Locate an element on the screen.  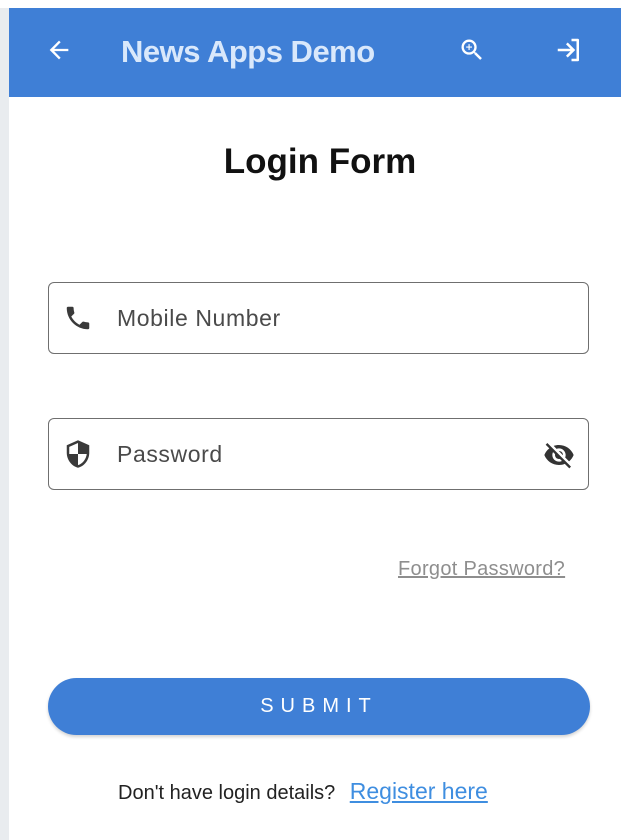
eye-off-icon is located at coordinates (559, 455).